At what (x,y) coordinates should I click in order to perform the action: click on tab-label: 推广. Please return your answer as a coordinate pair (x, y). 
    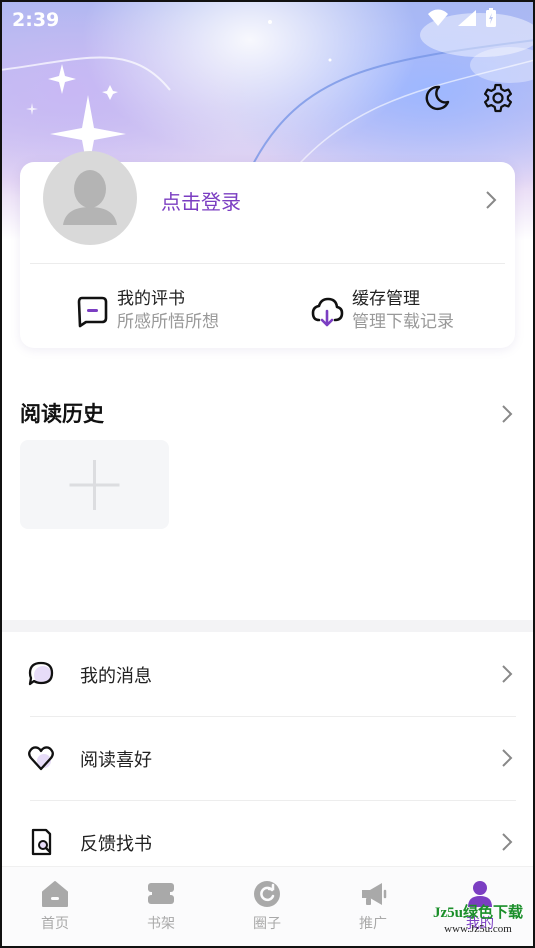
    Looking at the image, I should click on (373, 924).